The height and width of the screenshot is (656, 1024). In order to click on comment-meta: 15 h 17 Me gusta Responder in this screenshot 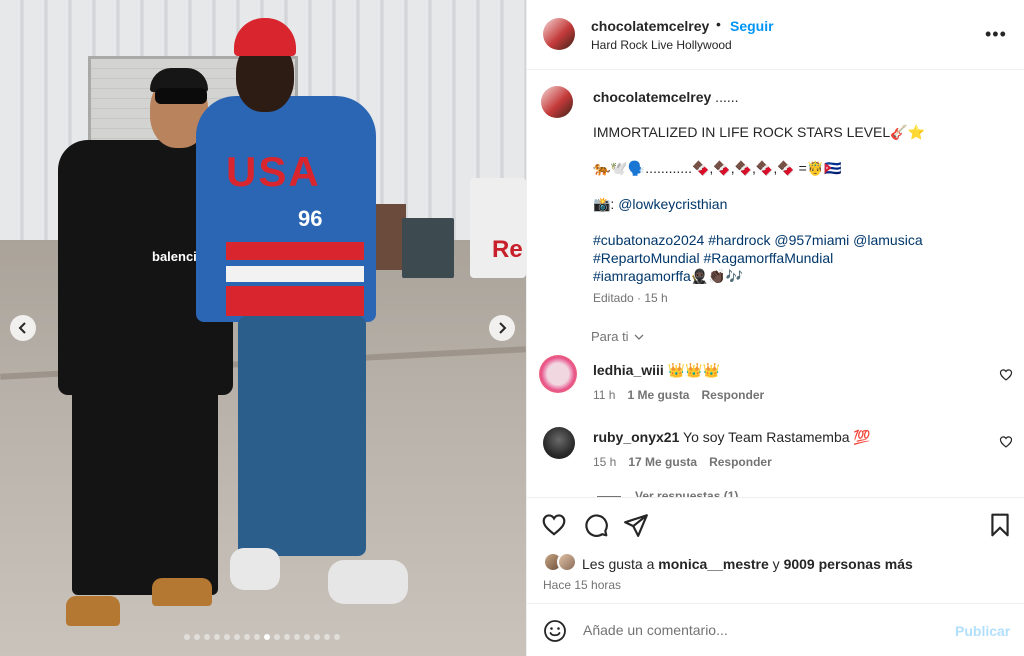, I will do `click(682, 462)`.